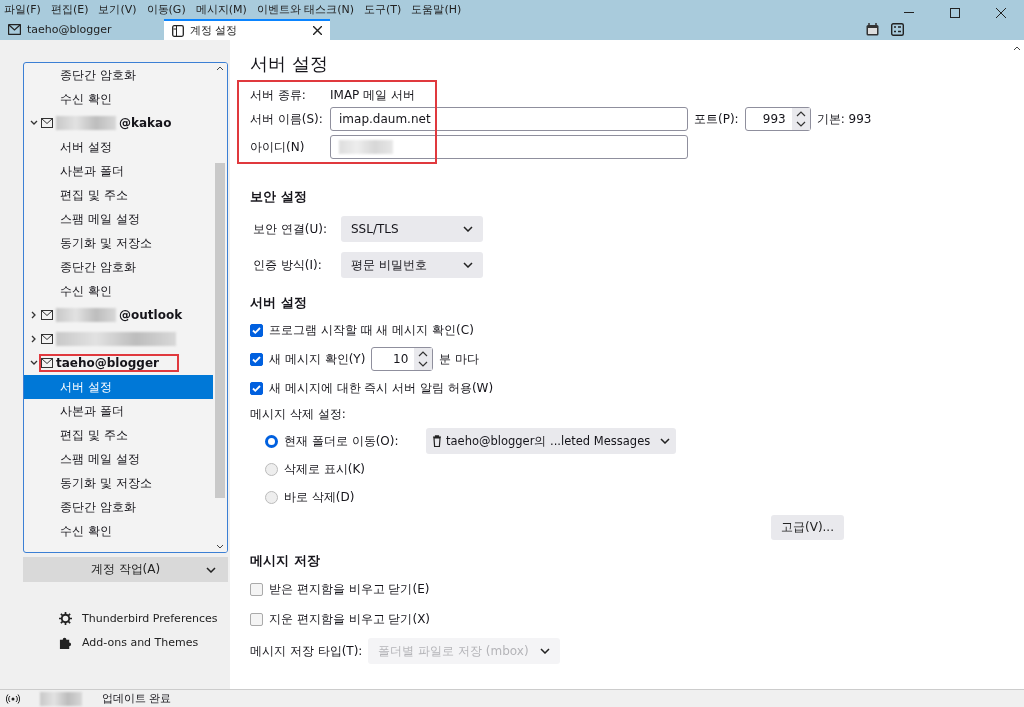  What do you see at coordinates (551, 441) in the screenshot?
I see `folder-dropdown: taeho@blogger의 ...leted Messages` at bounding box center [551, 441].